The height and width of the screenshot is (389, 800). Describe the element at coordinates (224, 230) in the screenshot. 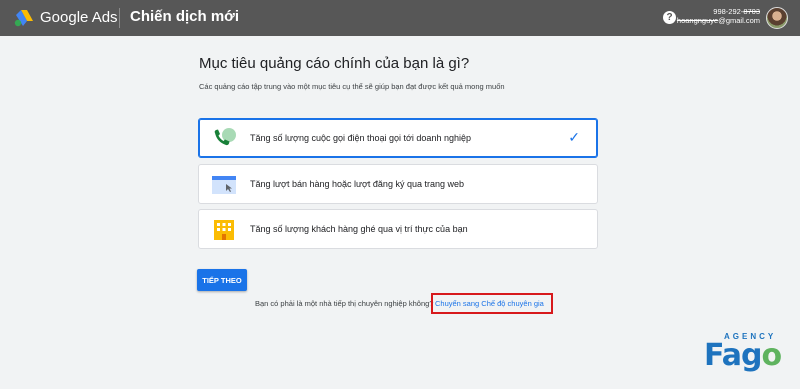

I see `storefront-icon` at that location.